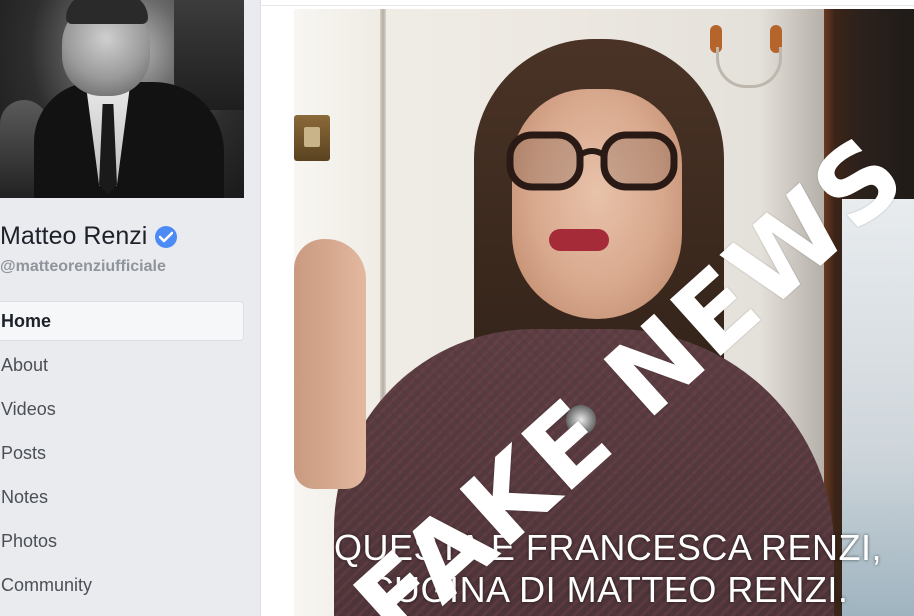  What do you see at coordinates (579, 240) in the screenshot?
I see `lips` at bounding box center [579, 240].